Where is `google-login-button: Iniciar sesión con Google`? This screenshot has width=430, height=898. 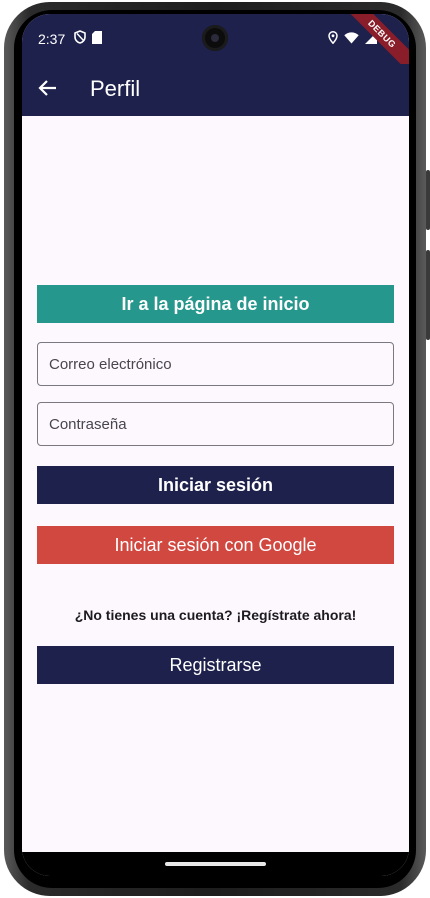
google-login-button: Iniciar sesión con Google is located at coordinates (215, 545).